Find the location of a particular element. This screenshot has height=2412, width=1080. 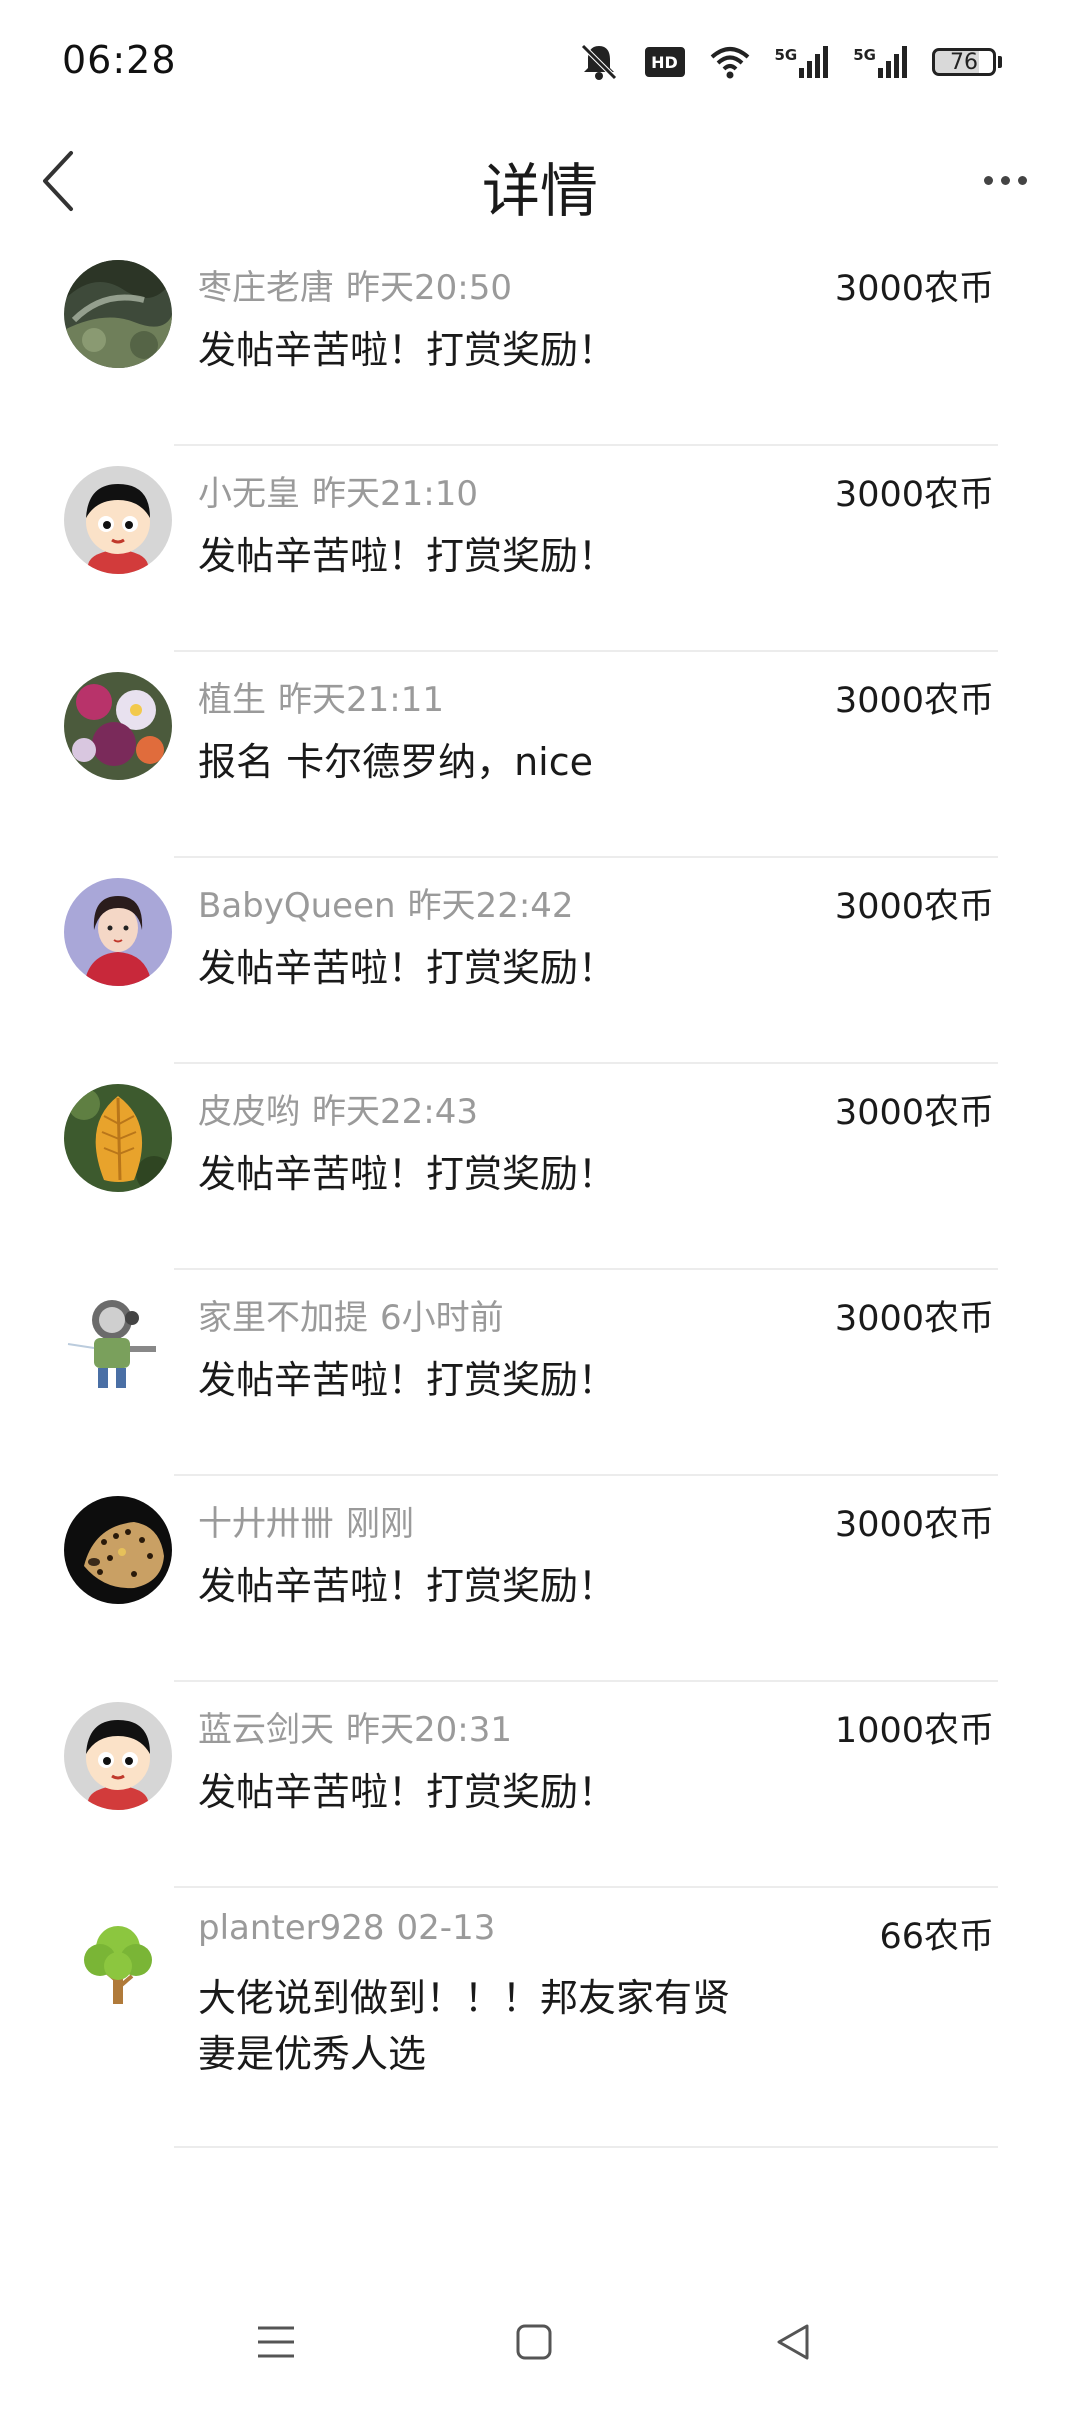

triangle-back-icon is located at coordinates (793, 2342).